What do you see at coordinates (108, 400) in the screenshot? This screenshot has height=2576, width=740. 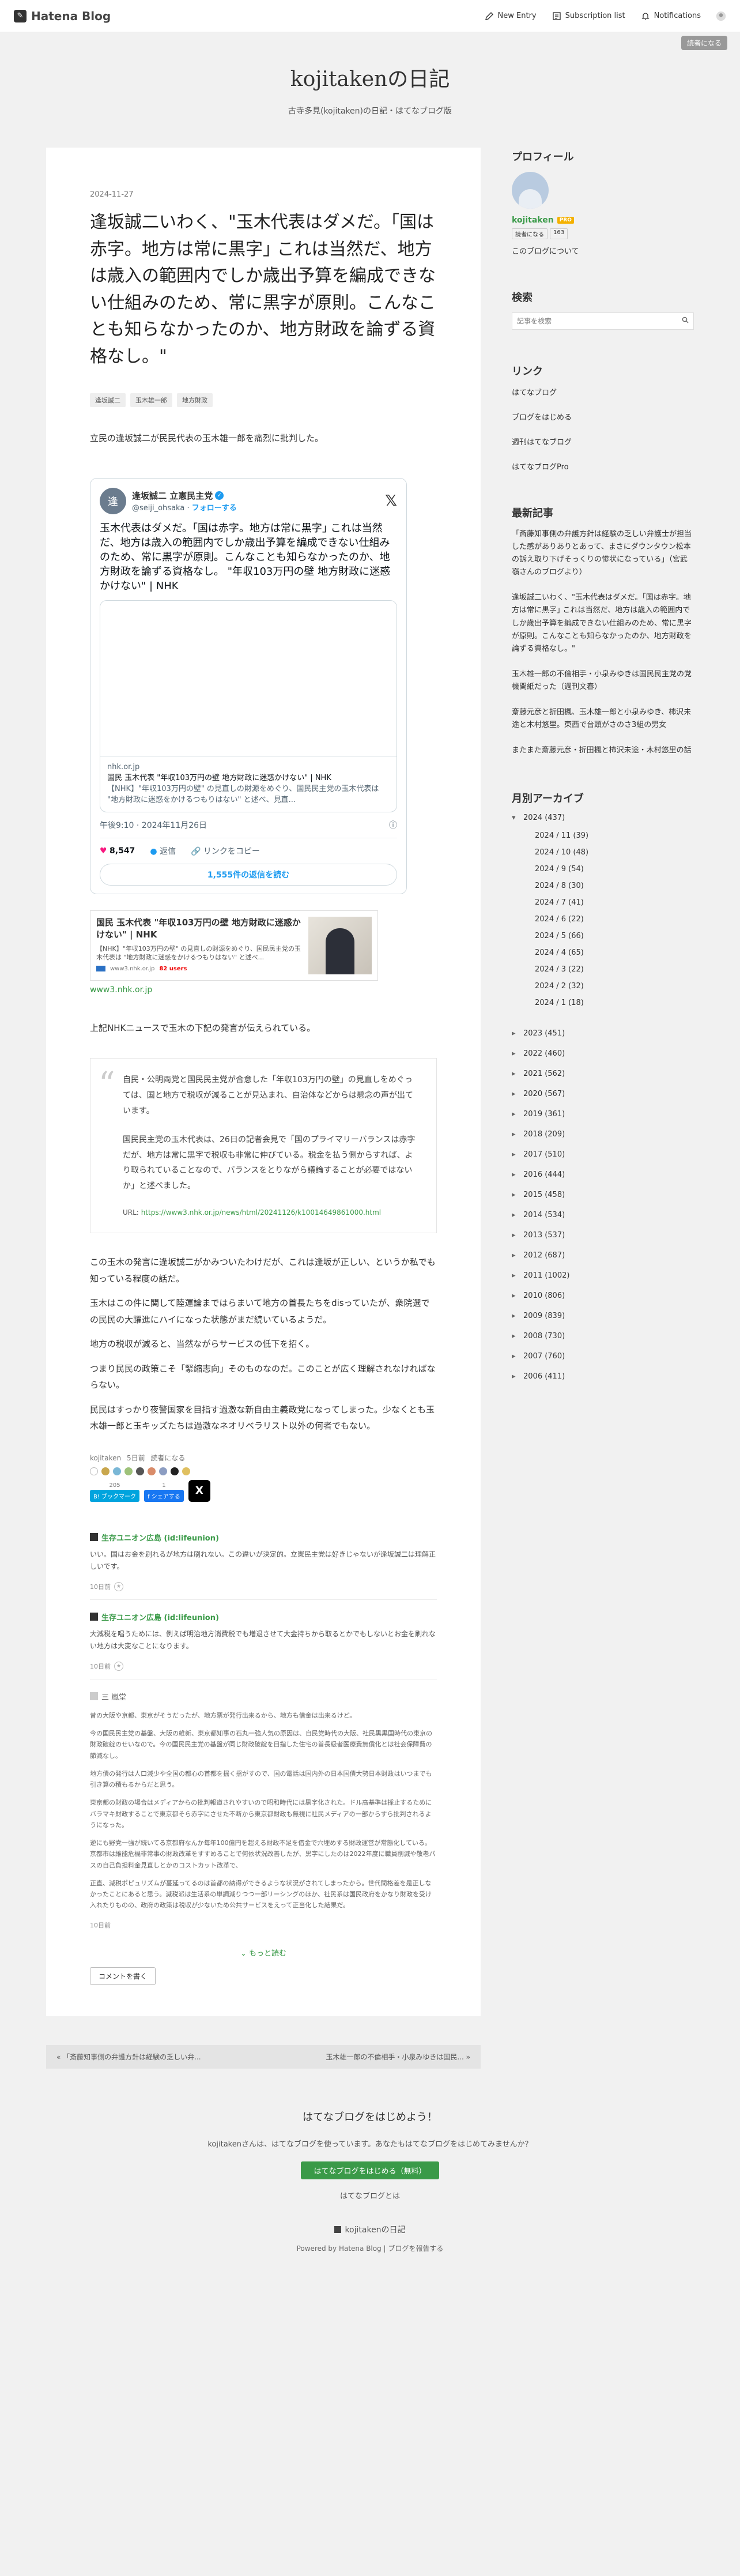 I see `category-tag: 逢坂誠二` at bounding box center [108, 400].